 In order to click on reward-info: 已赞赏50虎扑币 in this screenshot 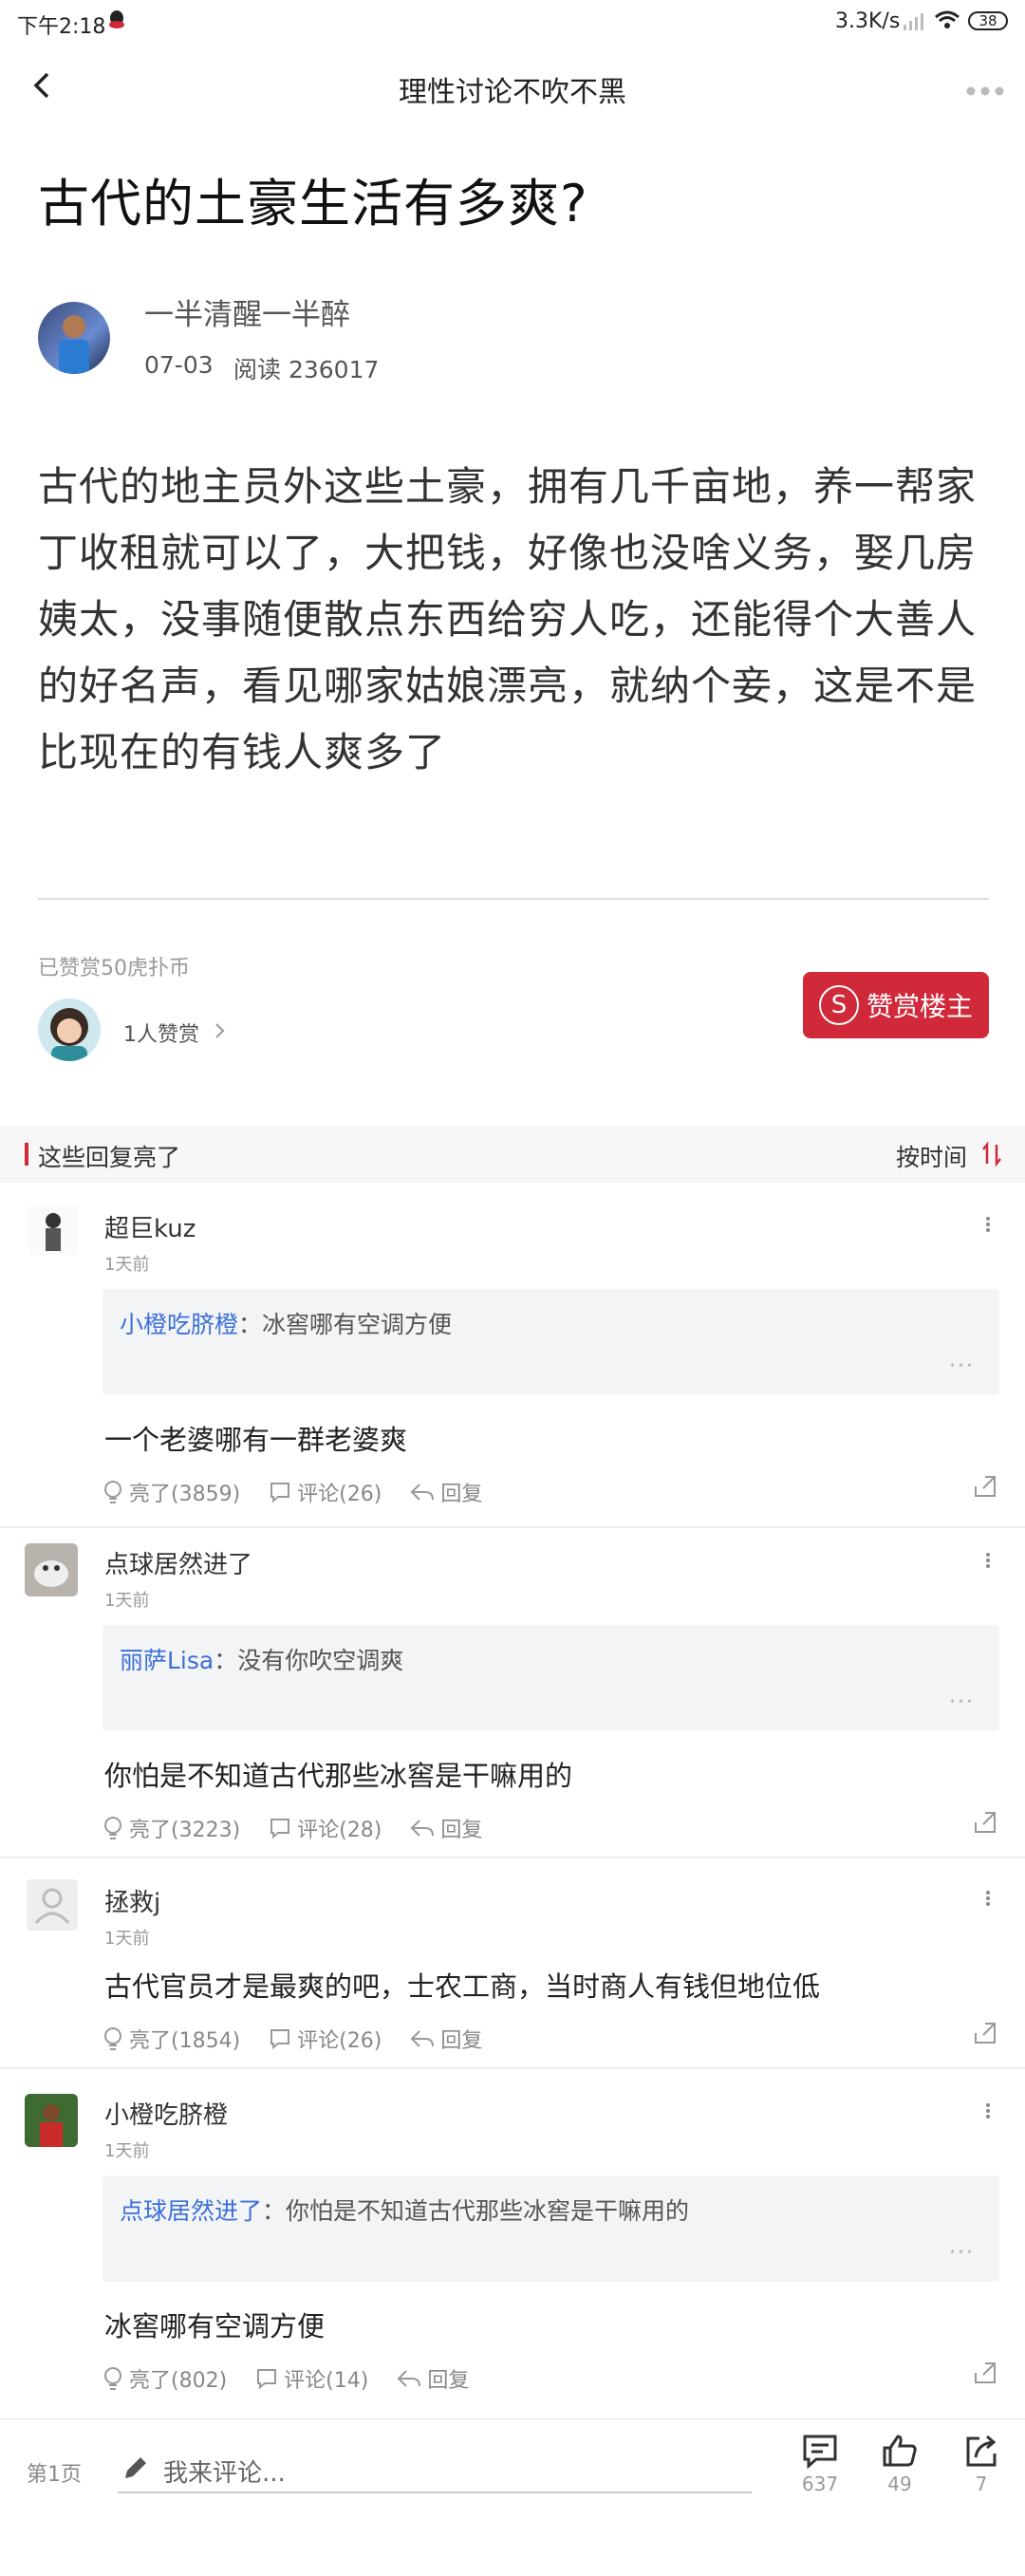, I will do `click(114, 968)`.